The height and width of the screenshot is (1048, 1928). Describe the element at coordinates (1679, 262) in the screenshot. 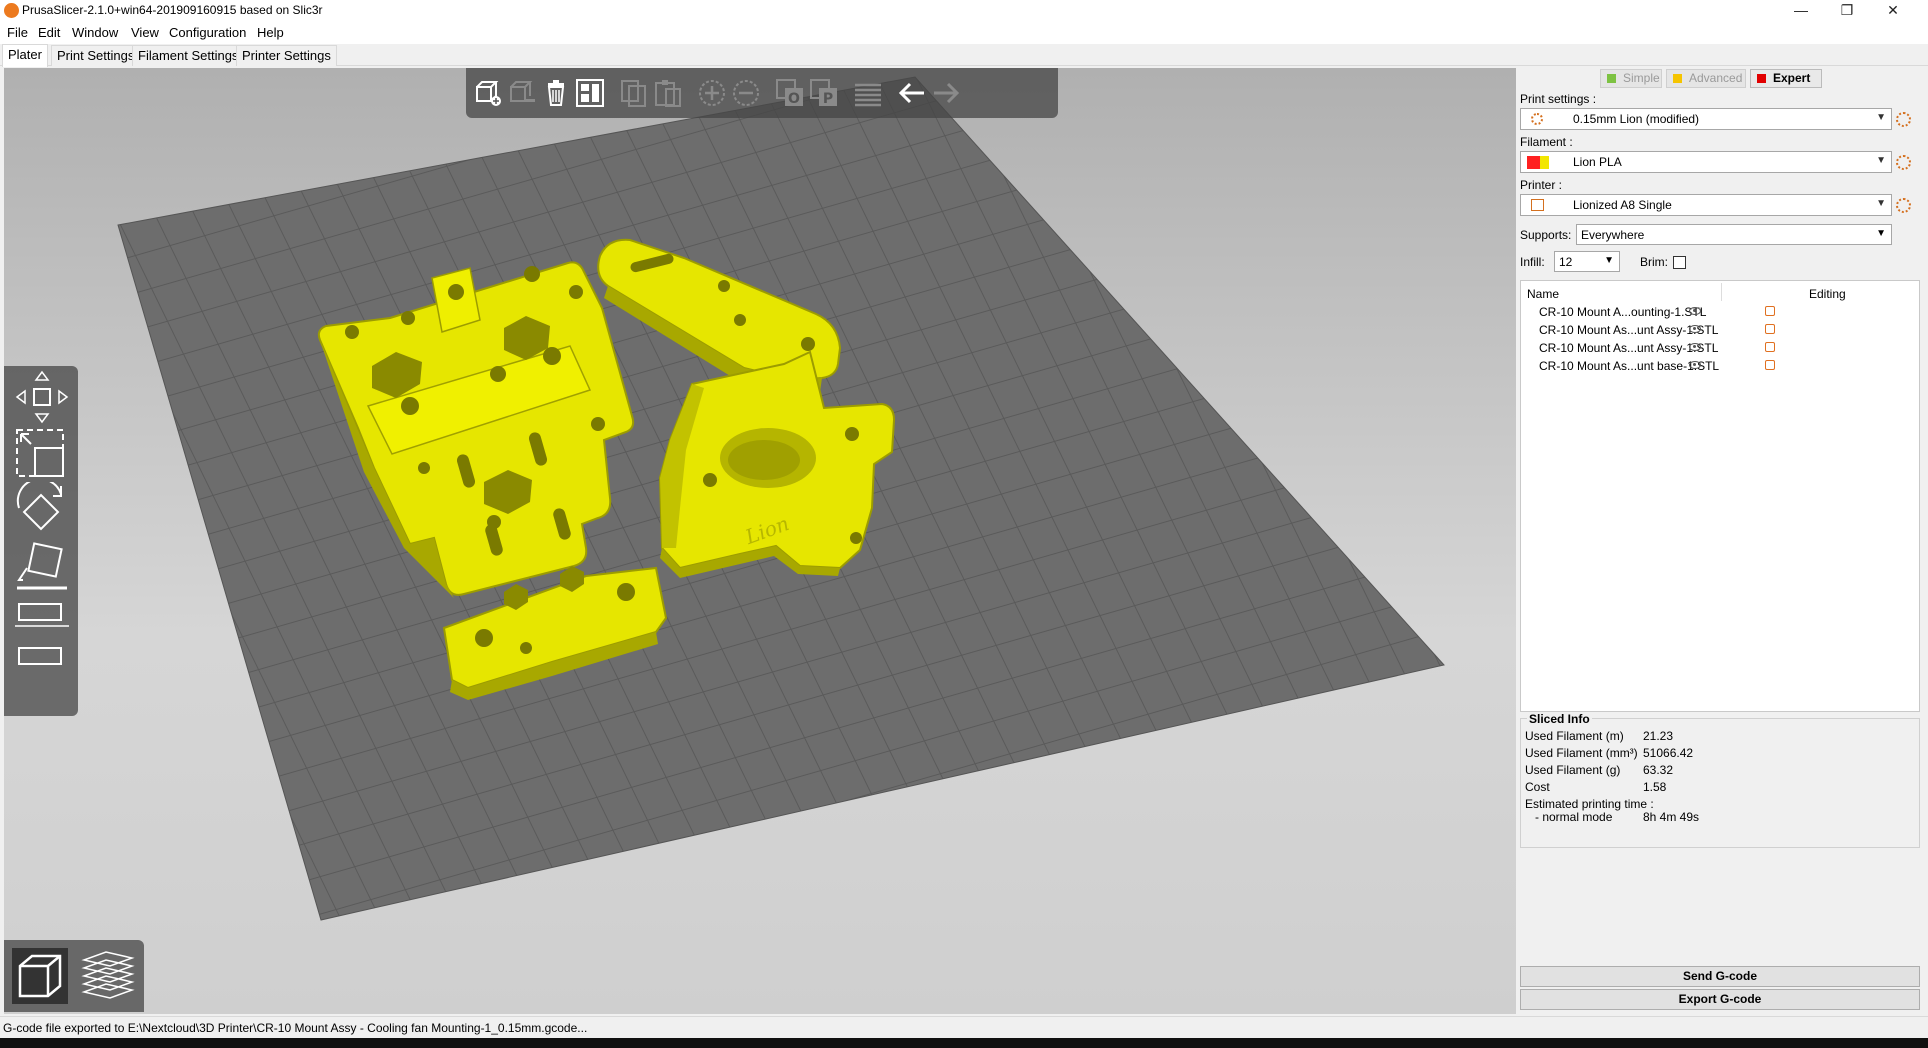

I see `brim-checkbox` at that location.